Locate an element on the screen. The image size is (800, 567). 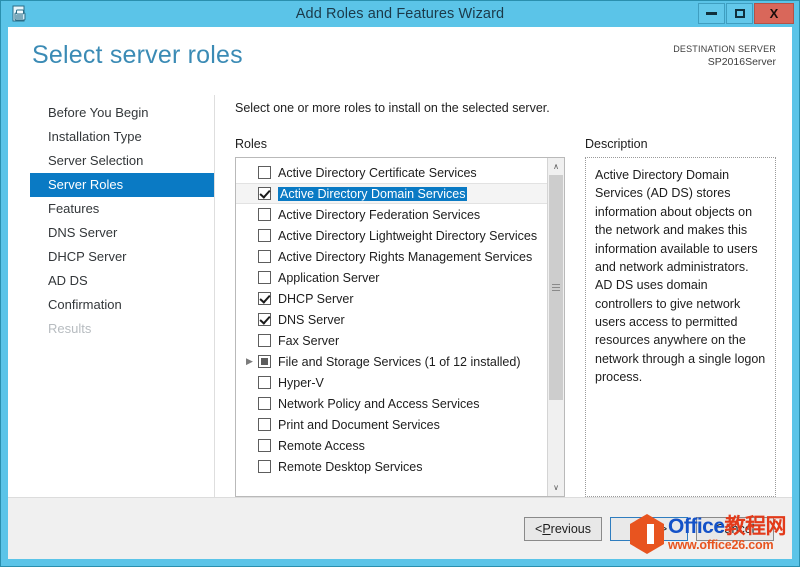
role-row: Active Directory Domain Services is located at coordinates (391, 193).